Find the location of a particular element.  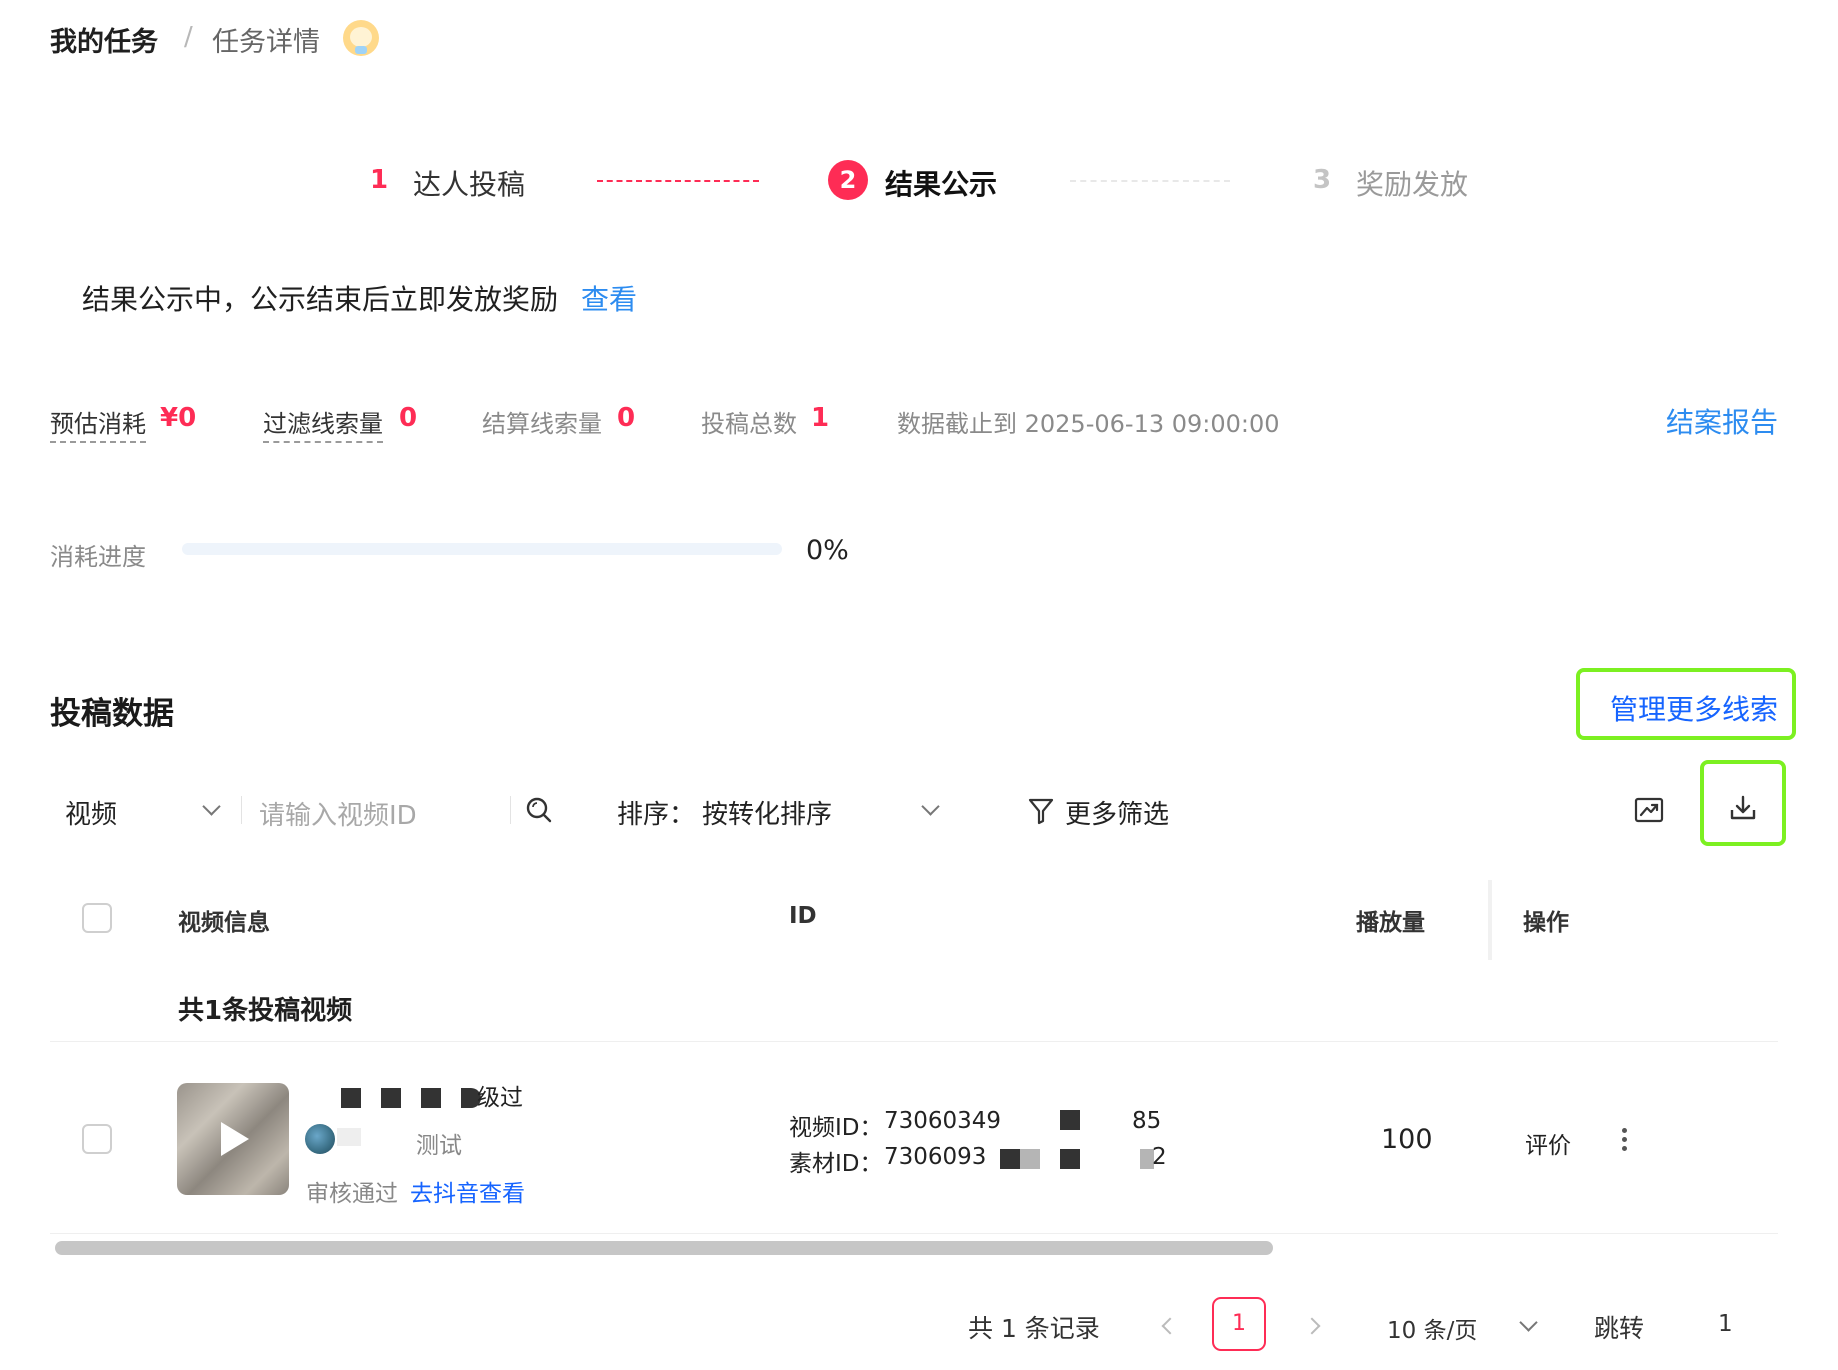

more-actions-icon is located at coordinates (1625, 1140).